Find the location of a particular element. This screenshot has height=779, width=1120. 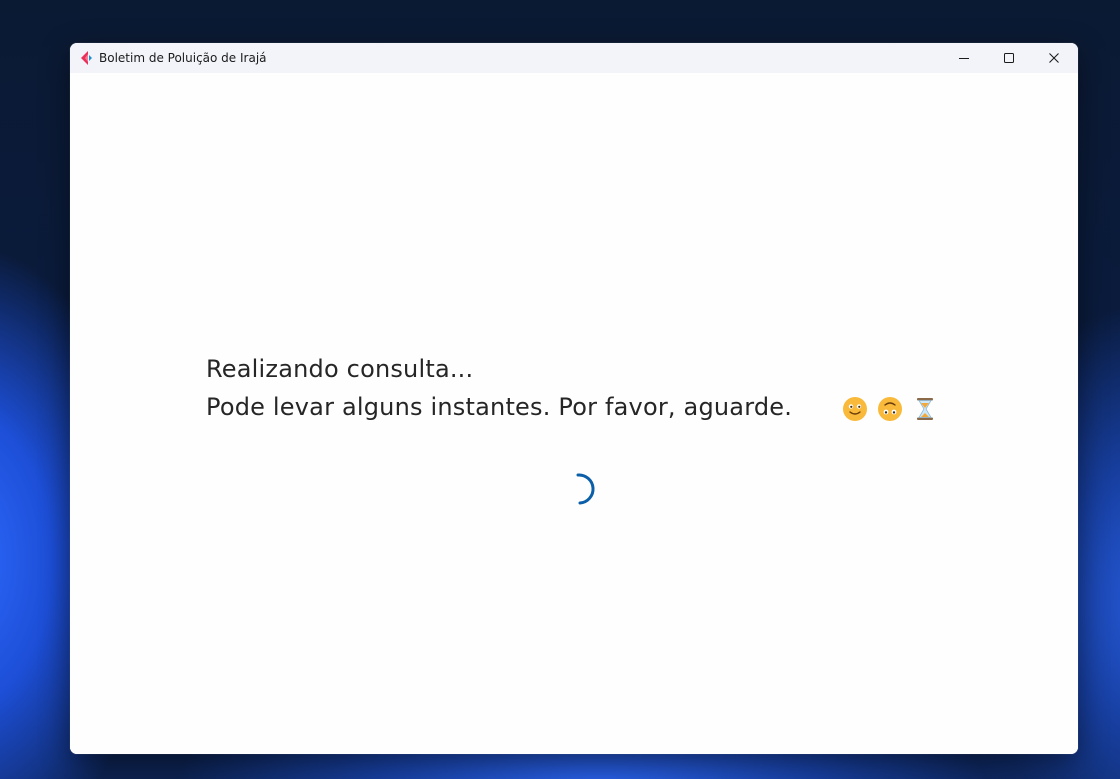

close-icon is located at coordinates (1054, 58).